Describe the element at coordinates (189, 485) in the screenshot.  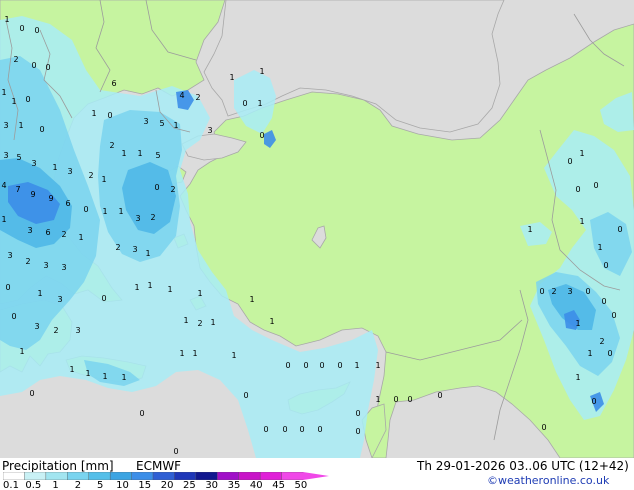
I see `scale-tick-label: 25` at that location.